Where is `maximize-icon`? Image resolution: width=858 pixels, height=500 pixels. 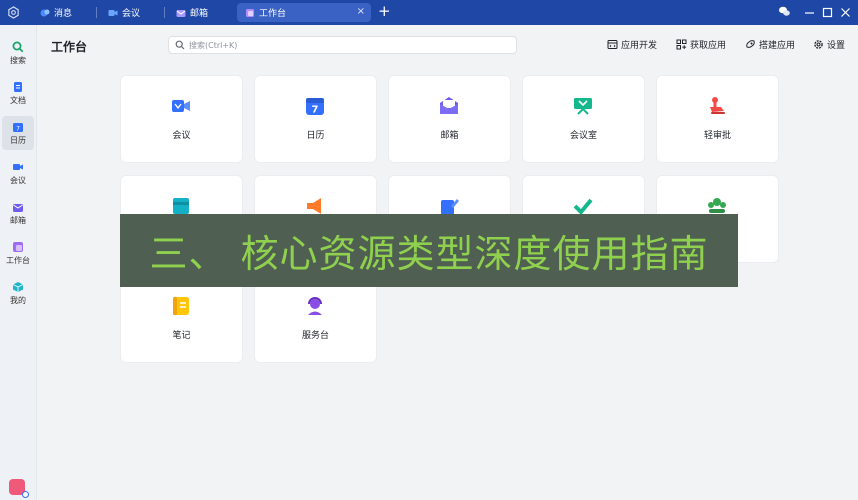 maximize-icon is located at coordinates (827, 12).